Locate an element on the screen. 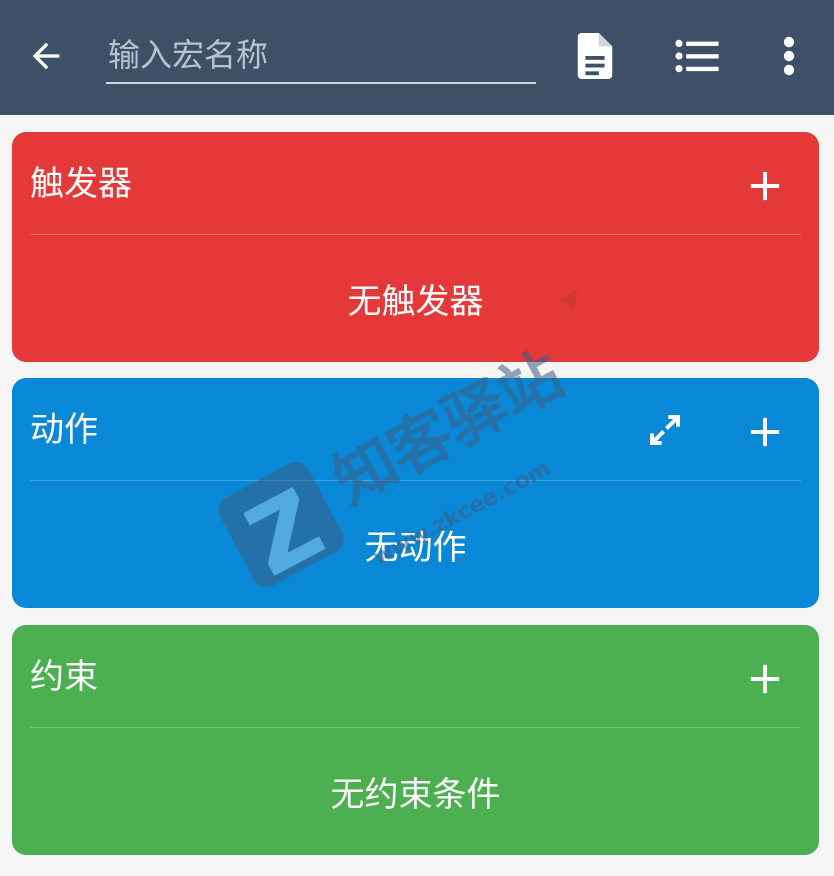 The image size is (834, 876). back-button is located at coordinates (46, 56).